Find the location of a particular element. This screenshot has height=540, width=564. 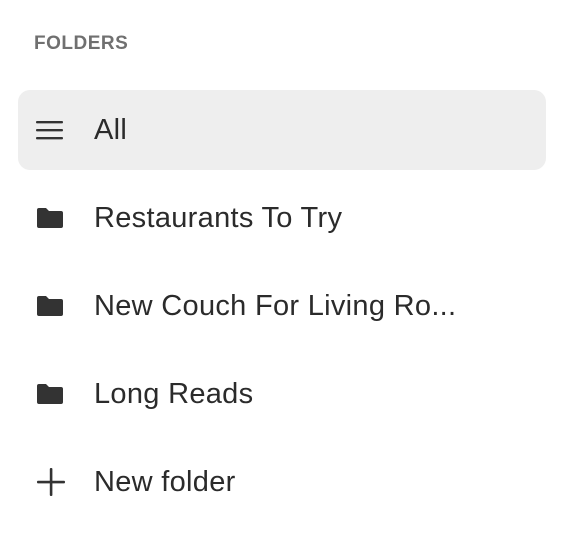

folder-item-long-reads: Long Reads is located at coordinates (282, 394).